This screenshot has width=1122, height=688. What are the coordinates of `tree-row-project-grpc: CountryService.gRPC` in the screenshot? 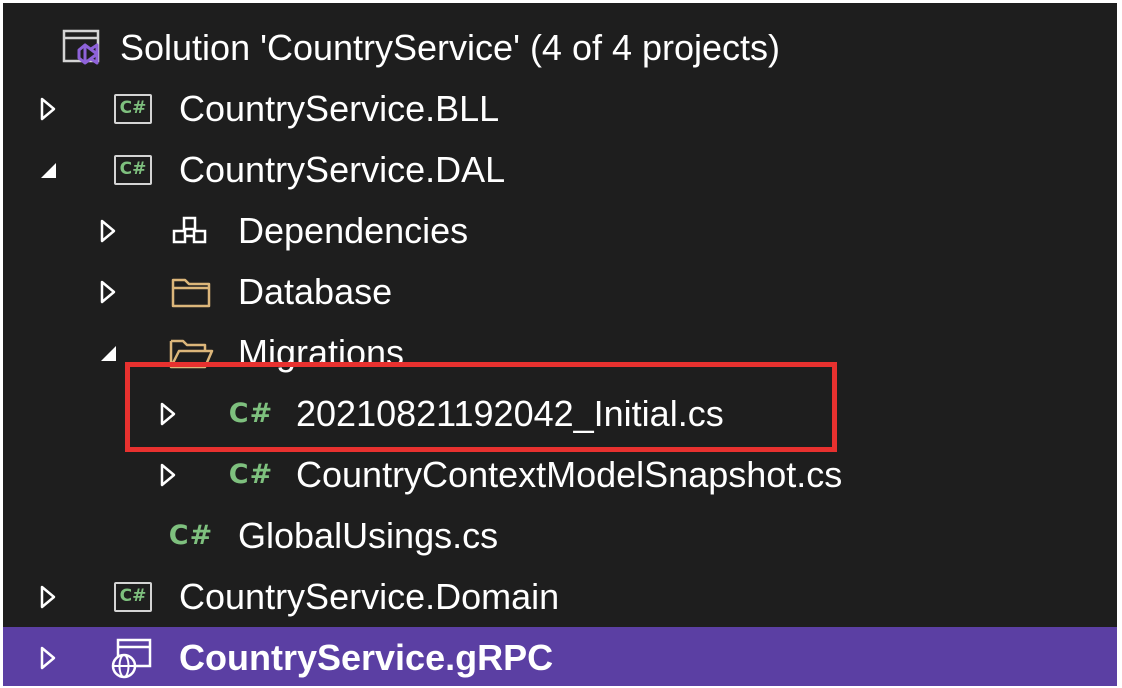 It's located at (560, 656).